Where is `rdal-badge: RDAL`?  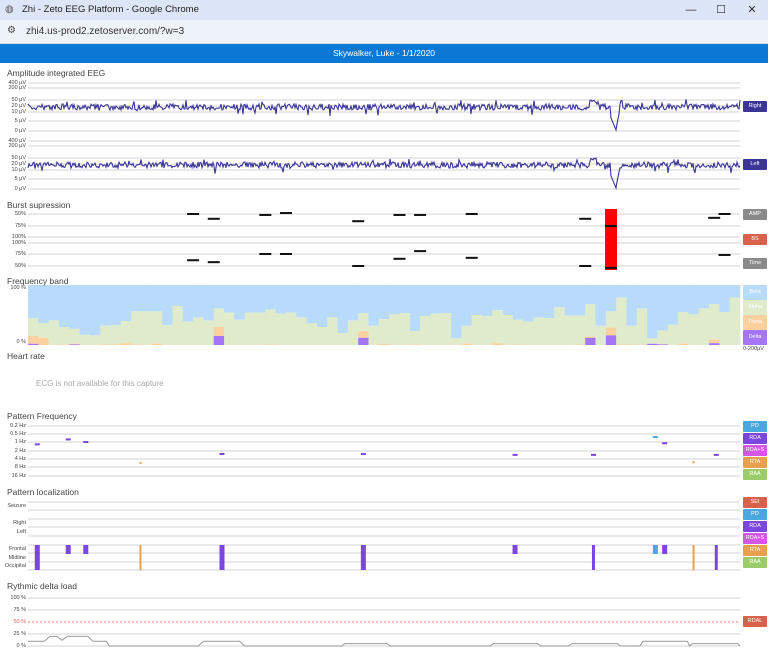 rdal-badge: RDAL is located at coordinates (755, 621).